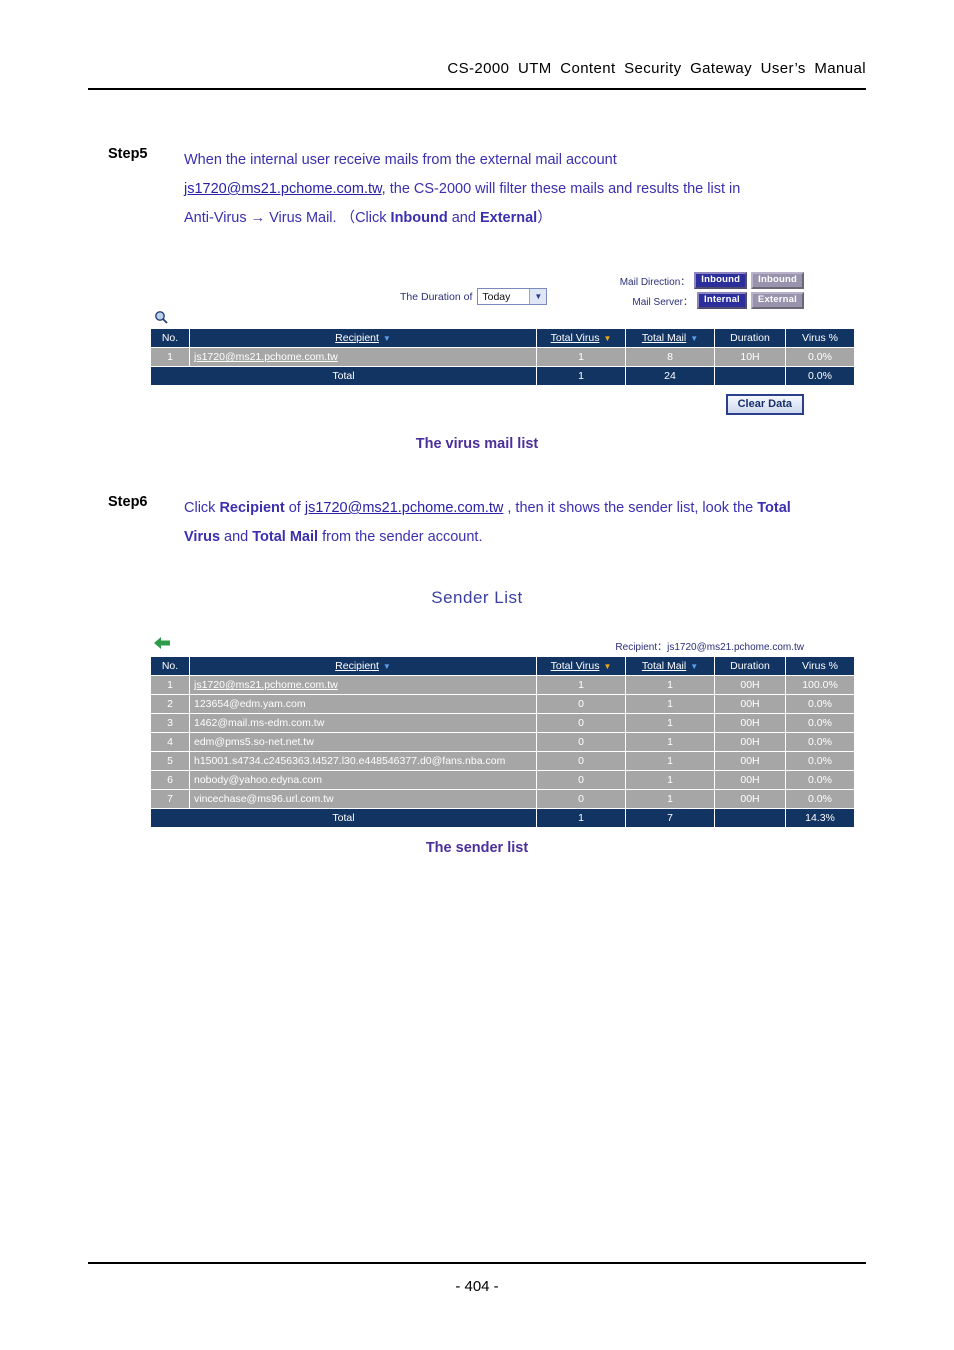 The height and width of the screenshot is (1350, 954). I want to click on mail-direction-label: Mail Direction：, so click(655, 282).